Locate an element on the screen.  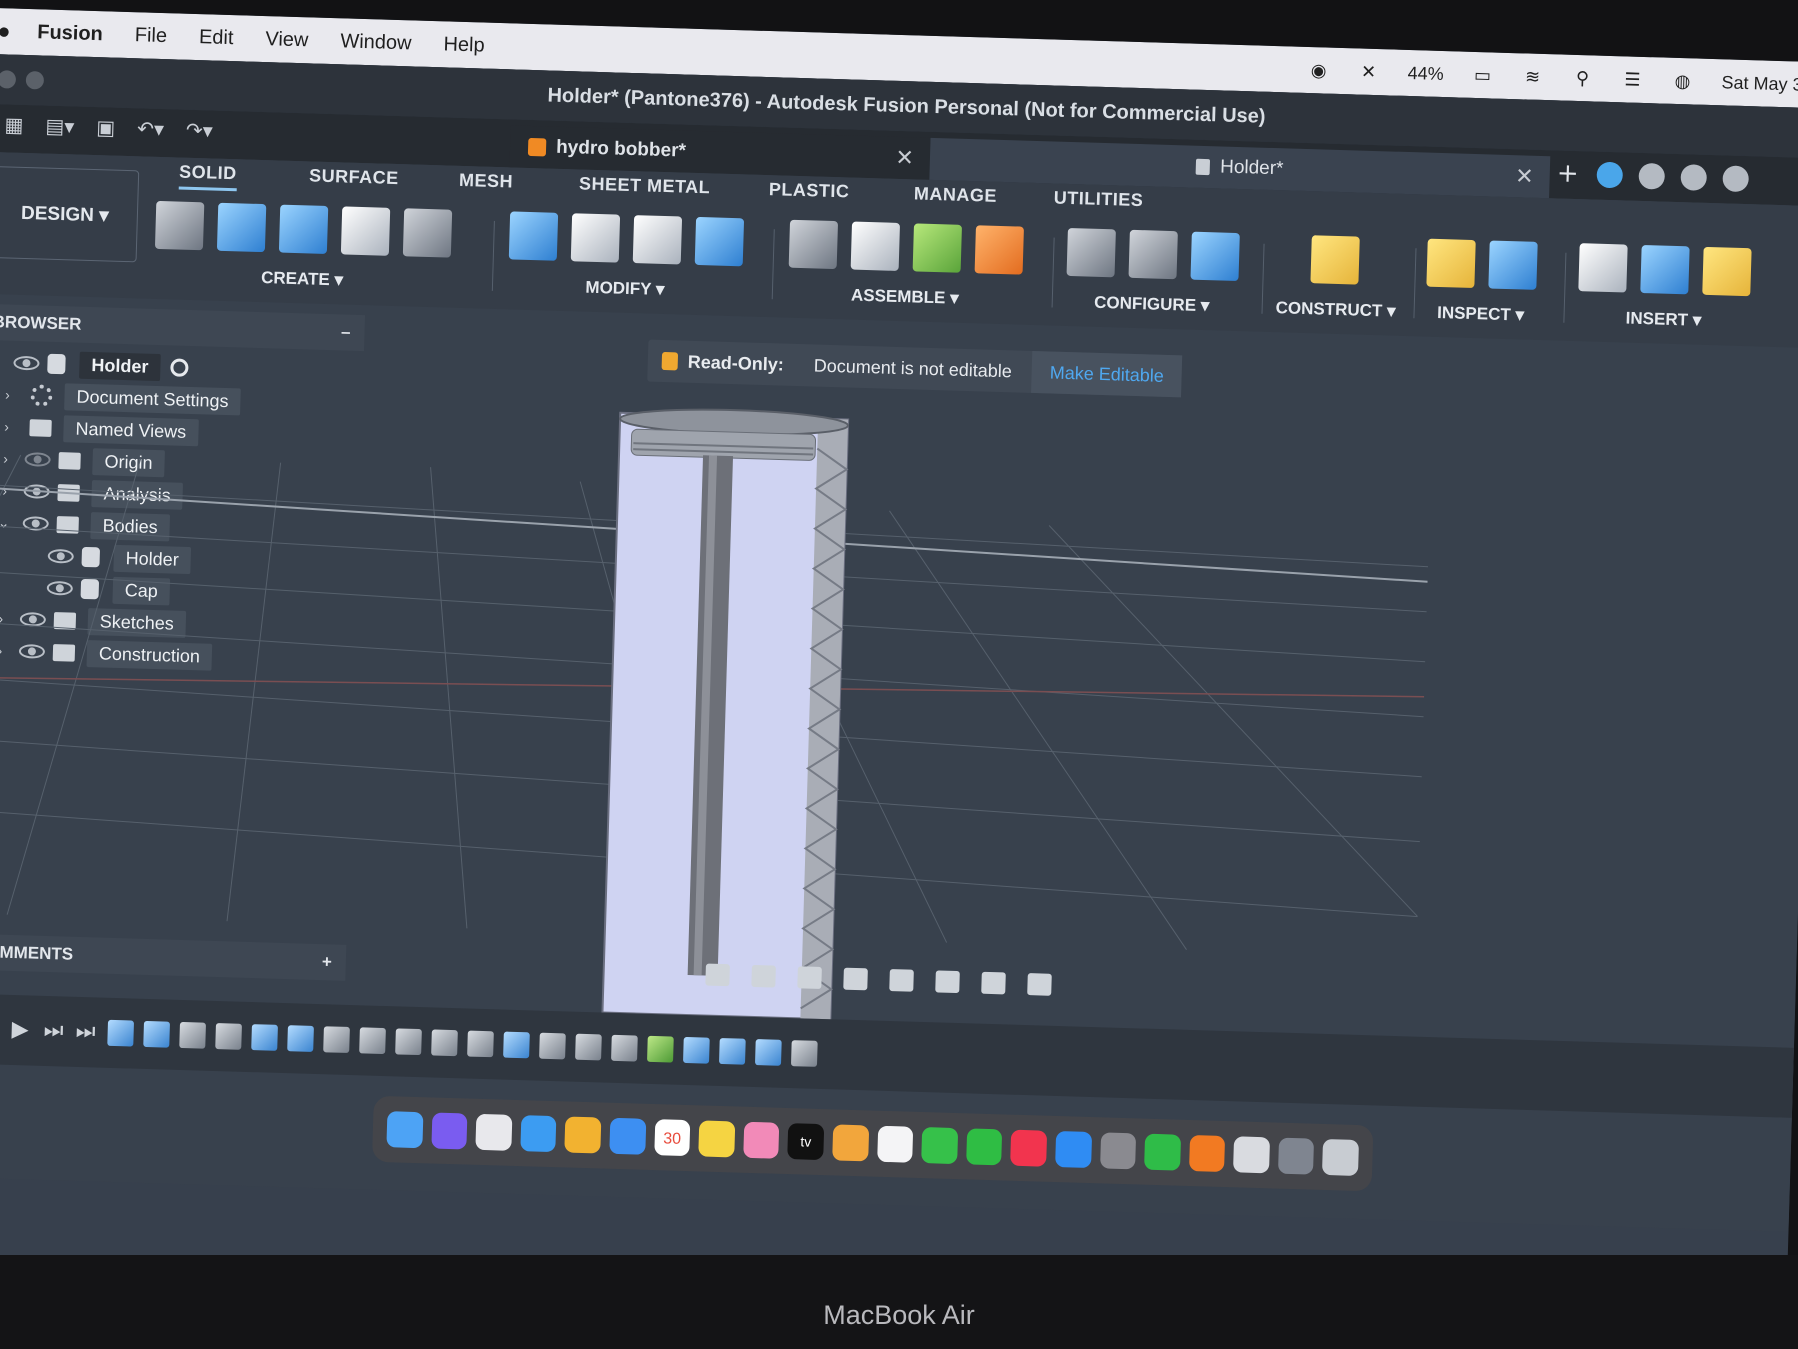
configure-icon is located at coordinates (1091, 252).